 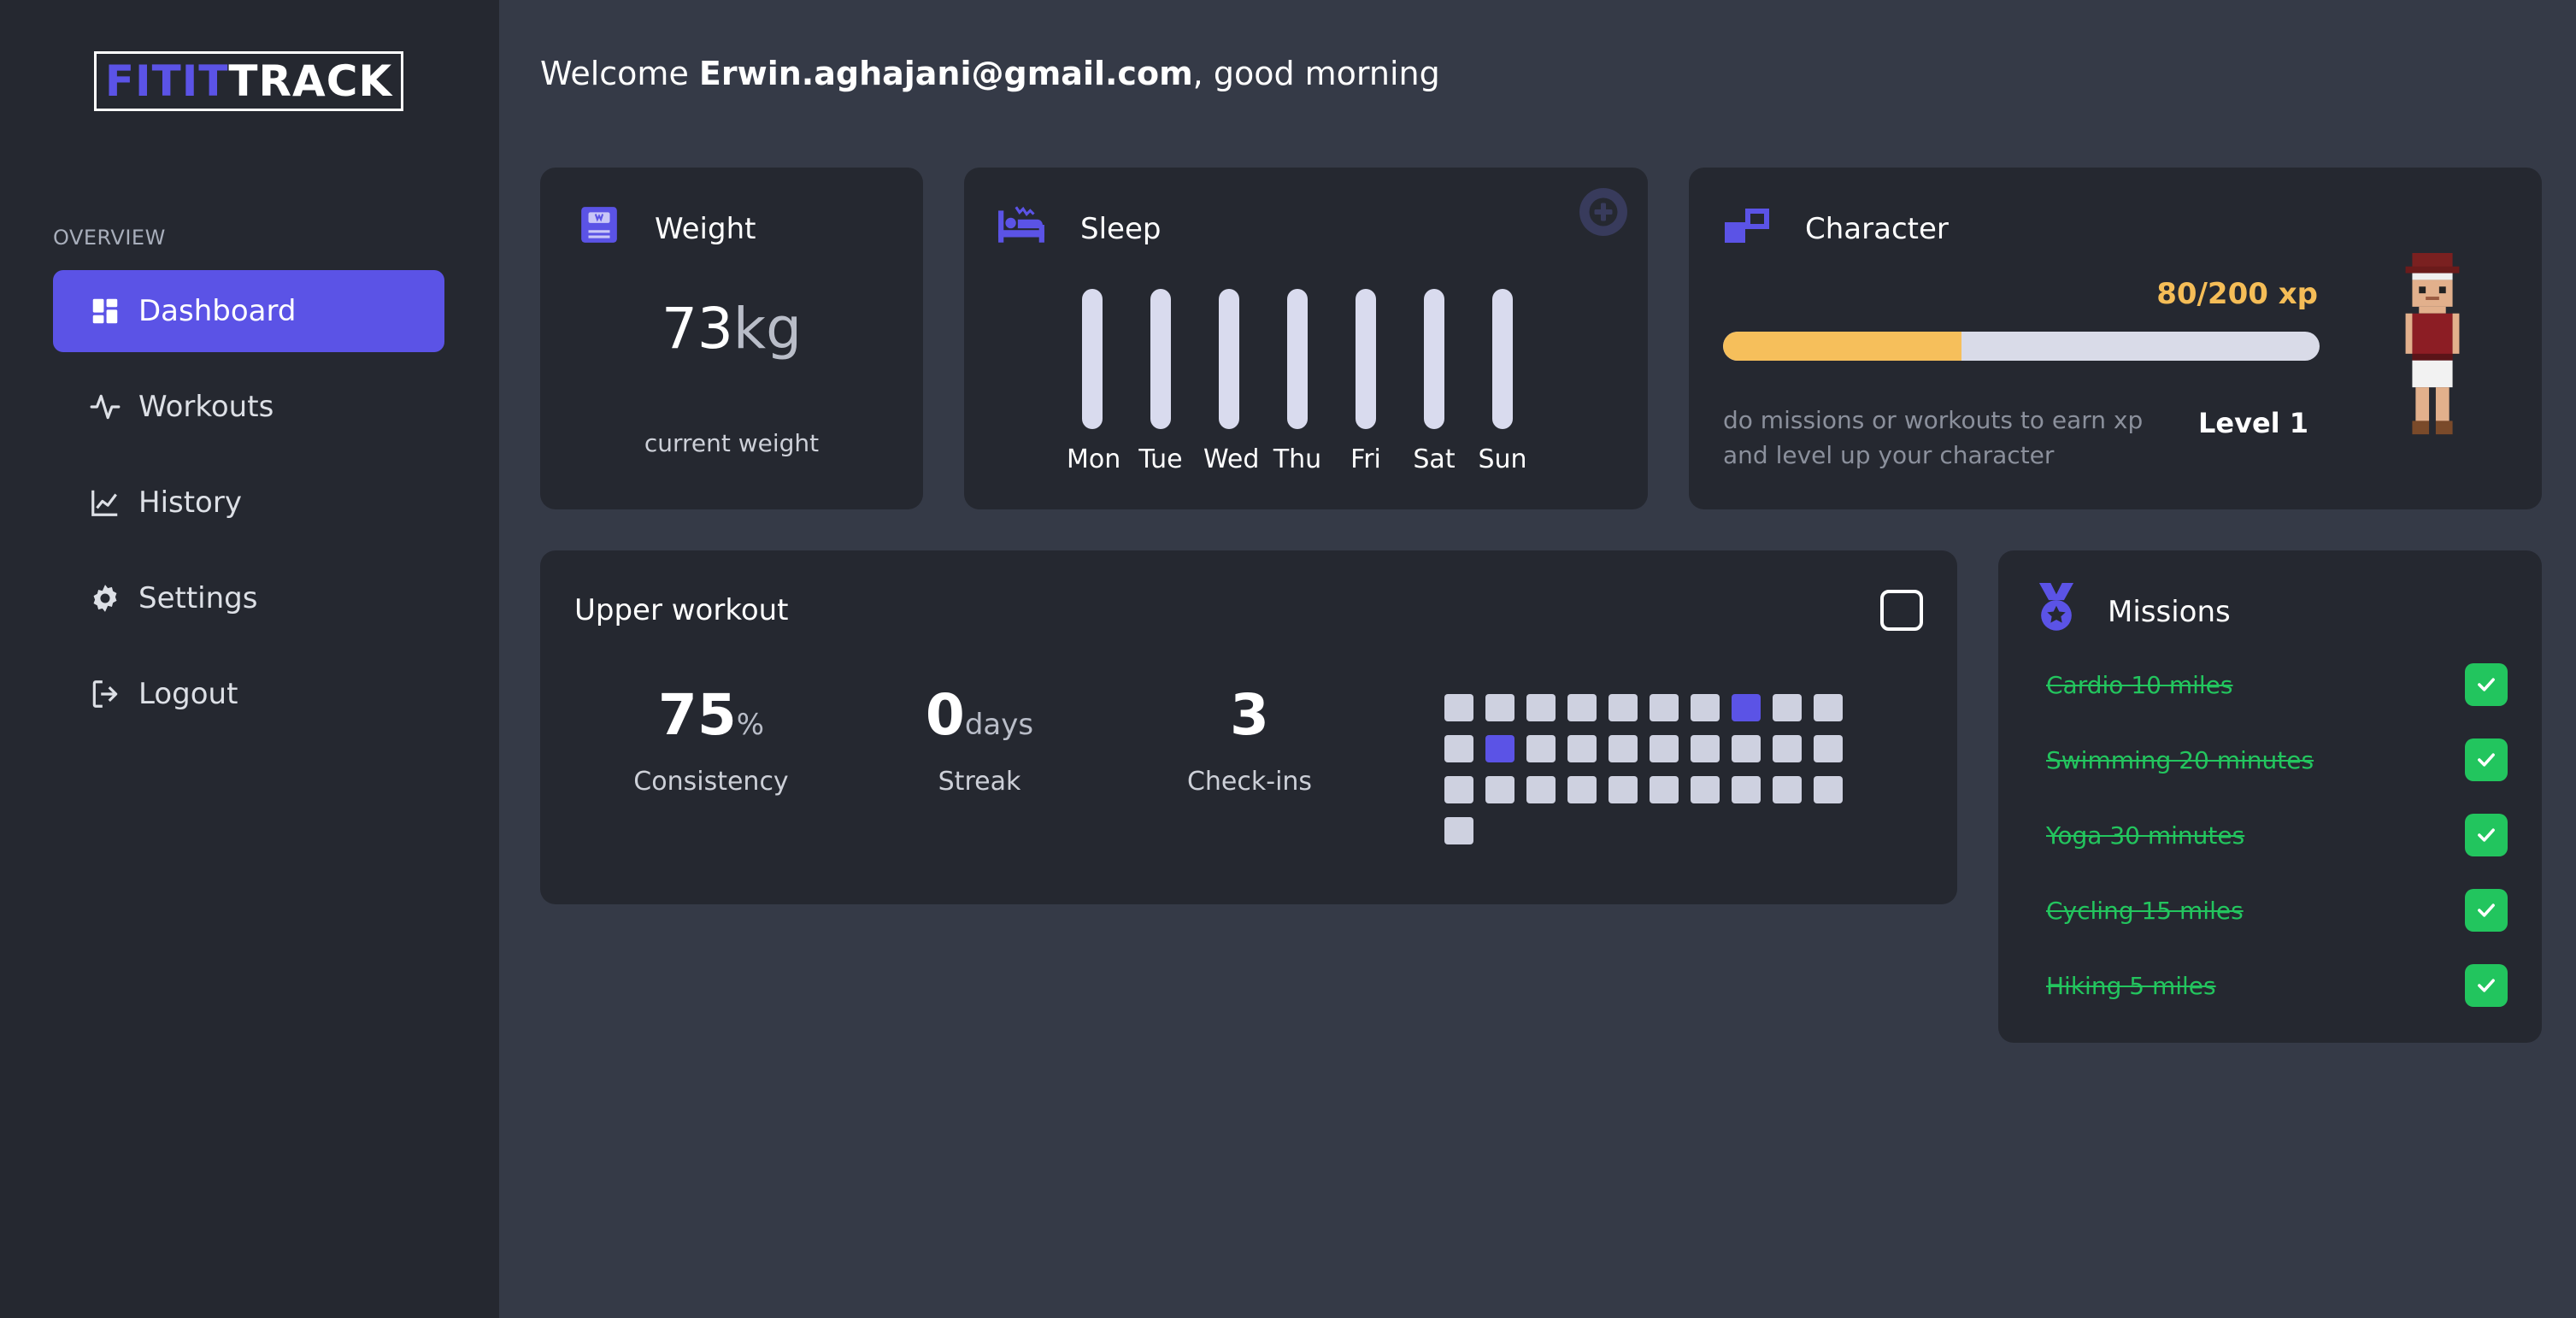 What do you see at coordinates (188, 694) in the screenshot?
I see `sidebar-item-label: Logout` at bounding box center [188, 694].